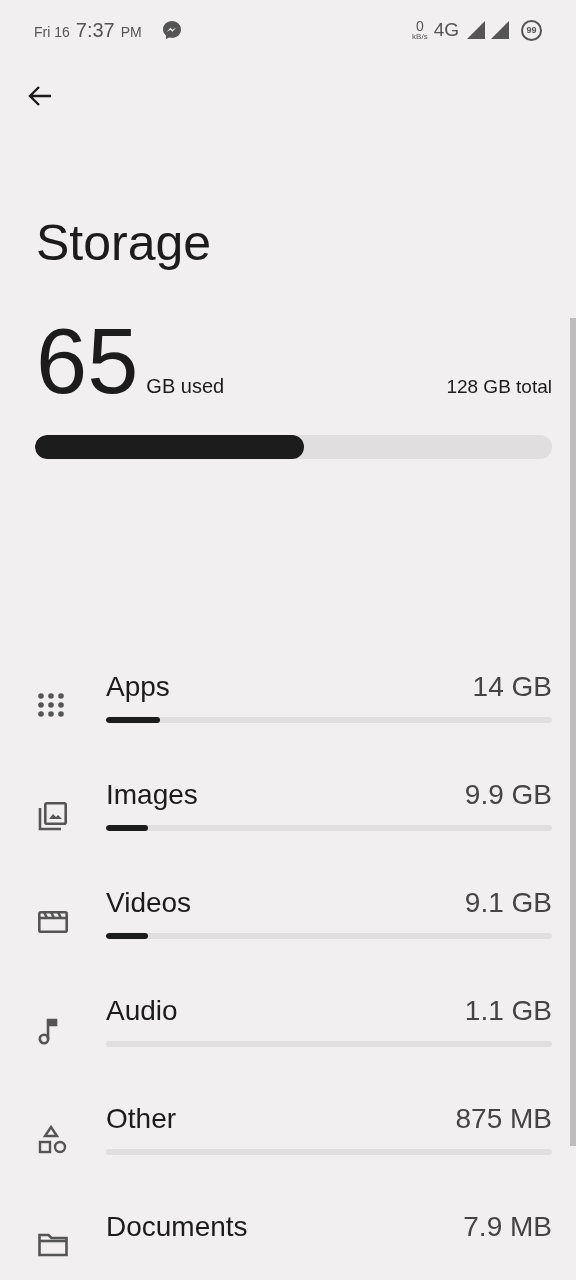  What do you see at coordinates (508, 903) in the screenshot?
I see `category-size: 9.1 GB` at bounding box center [508, 903].